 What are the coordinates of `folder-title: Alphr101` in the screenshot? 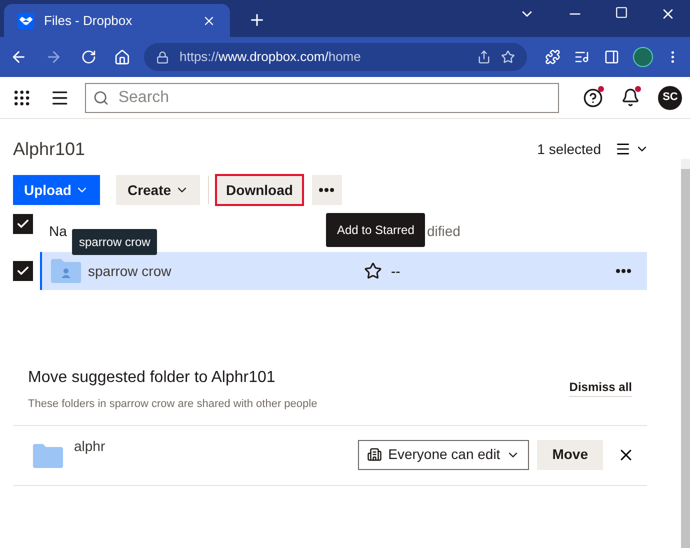 It's located at (49, 149).